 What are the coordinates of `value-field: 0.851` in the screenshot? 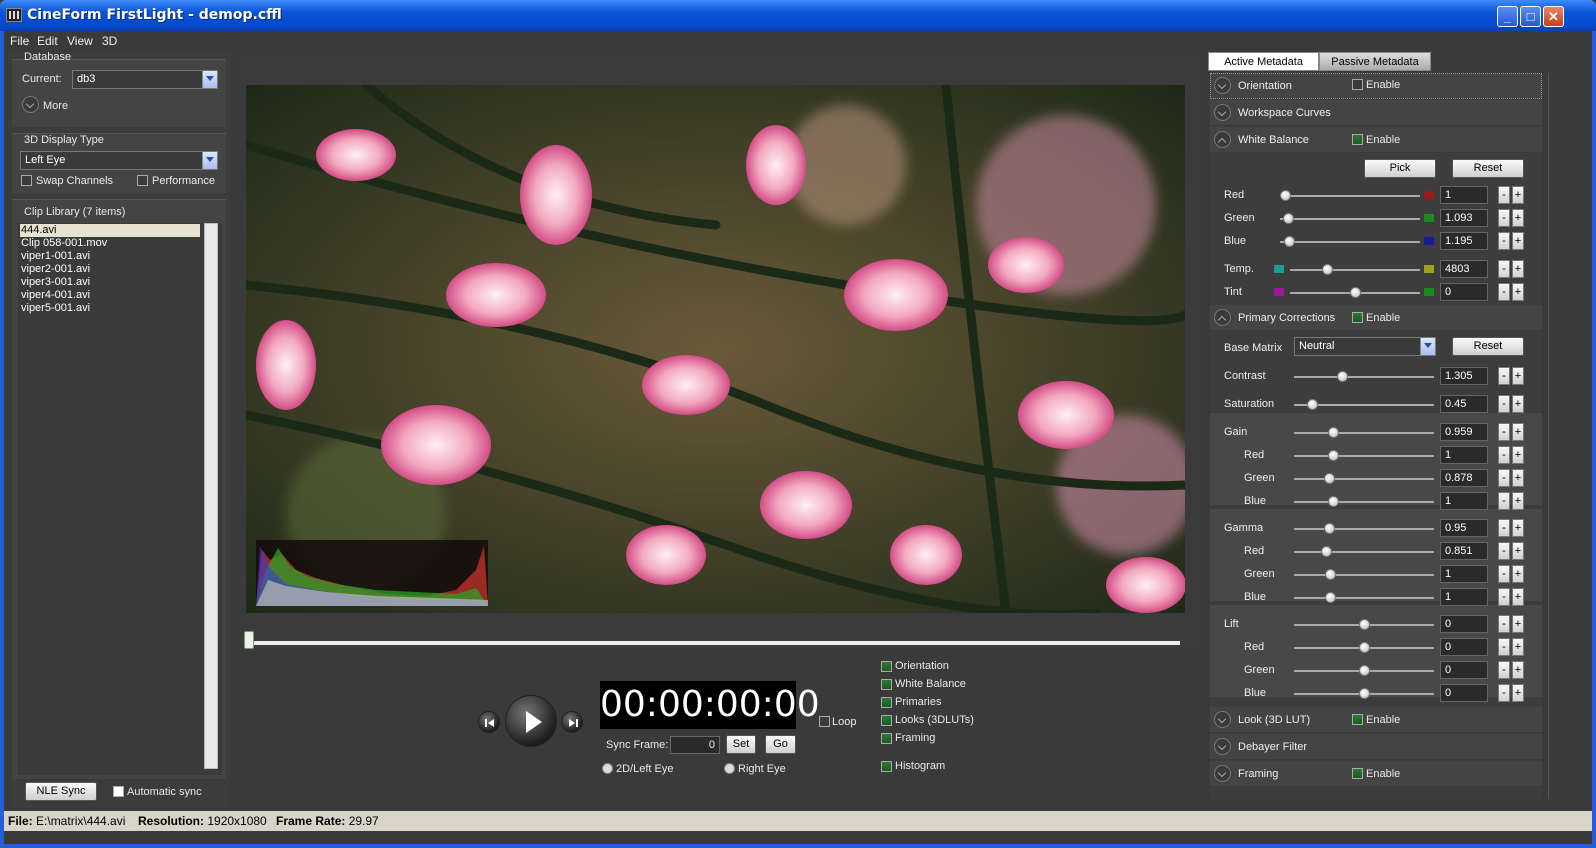 It's located at (1464, 551).